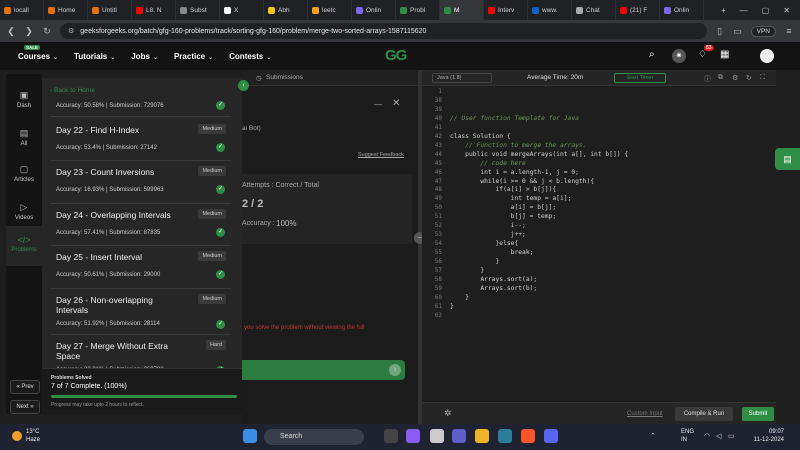  Describe the element at coordinates (17, 436) in the screenshot. I see `weather-icon` at that location.